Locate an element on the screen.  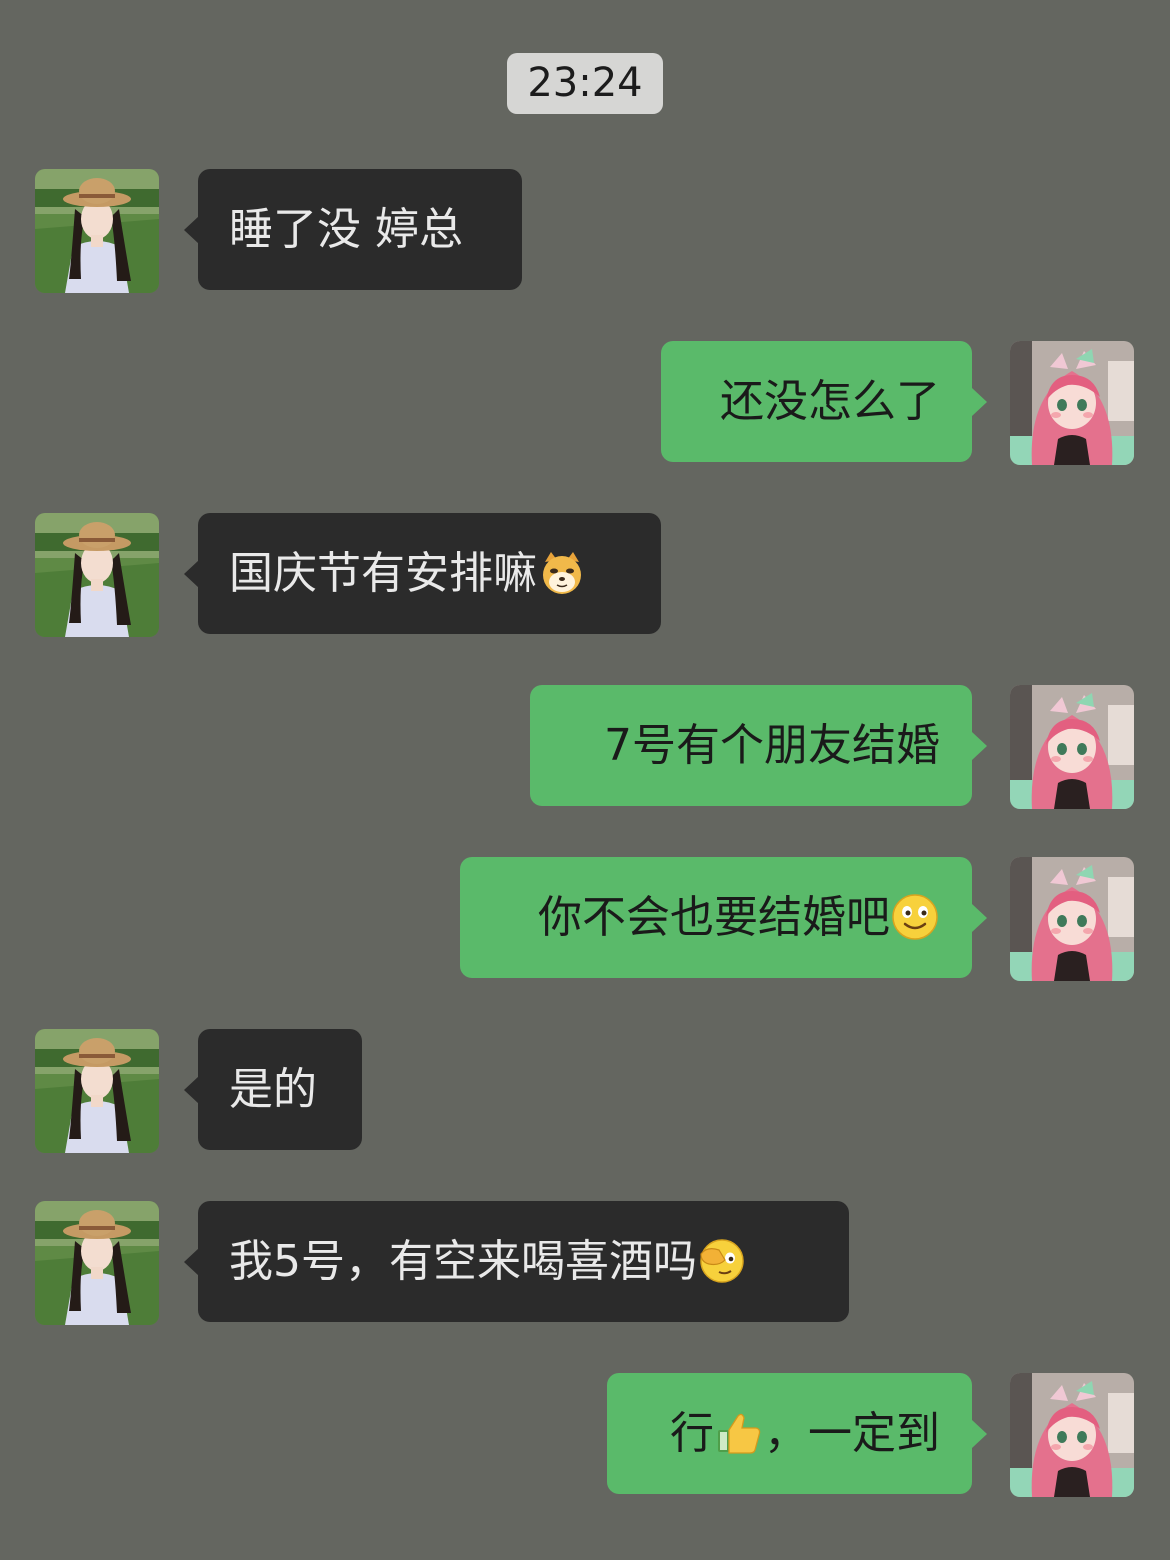
message-text: 还没怎么了 is located at coordinates (830, 401).